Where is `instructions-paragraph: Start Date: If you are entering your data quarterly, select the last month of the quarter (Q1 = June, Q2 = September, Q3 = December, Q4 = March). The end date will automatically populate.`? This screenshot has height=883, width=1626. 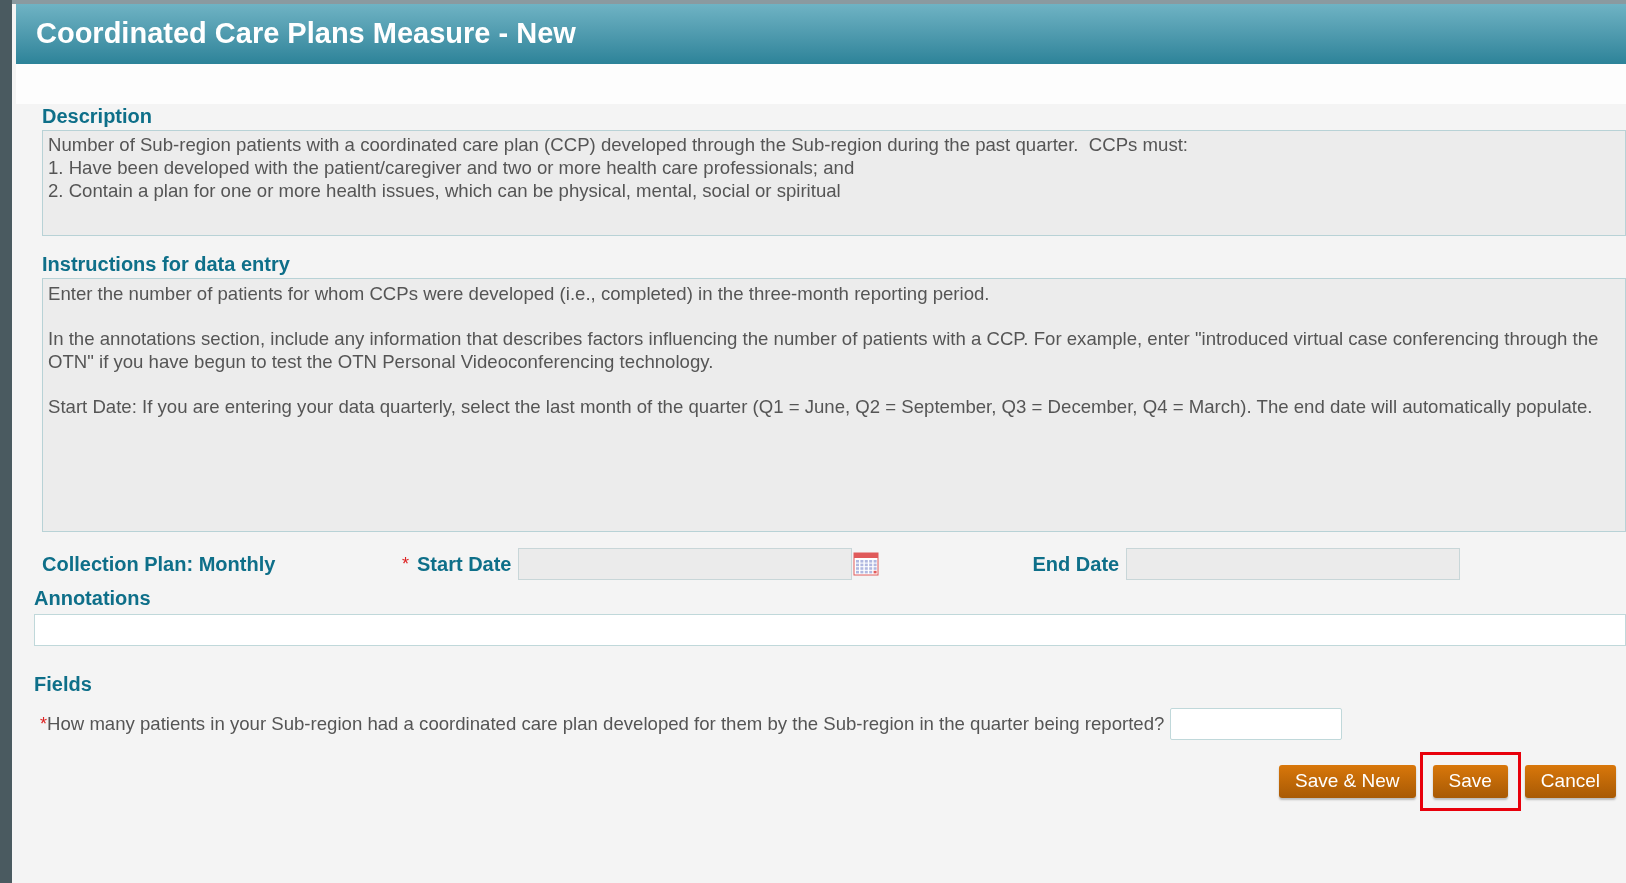
instructions-paragraph: Start Date: If you are entering your data quarterly, select the last month of the quarter (Q1 = June, Q2 = September, Q3 = December, Q4 = March). The end date will automatically populate. is located at coordinates (821, 406).